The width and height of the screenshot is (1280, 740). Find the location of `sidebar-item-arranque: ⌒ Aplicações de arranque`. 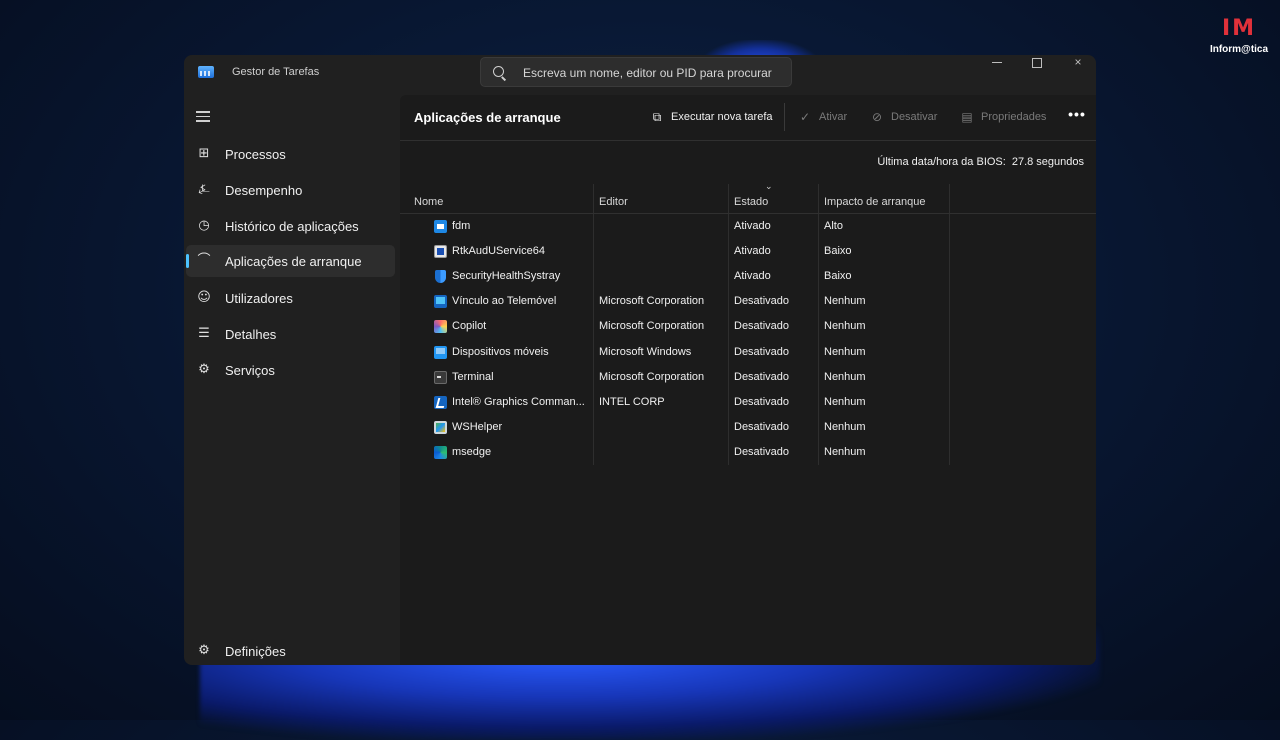

sidebar-item-arranque: ⌒ Aplicações de arranque is located at coordinates (290, 261).